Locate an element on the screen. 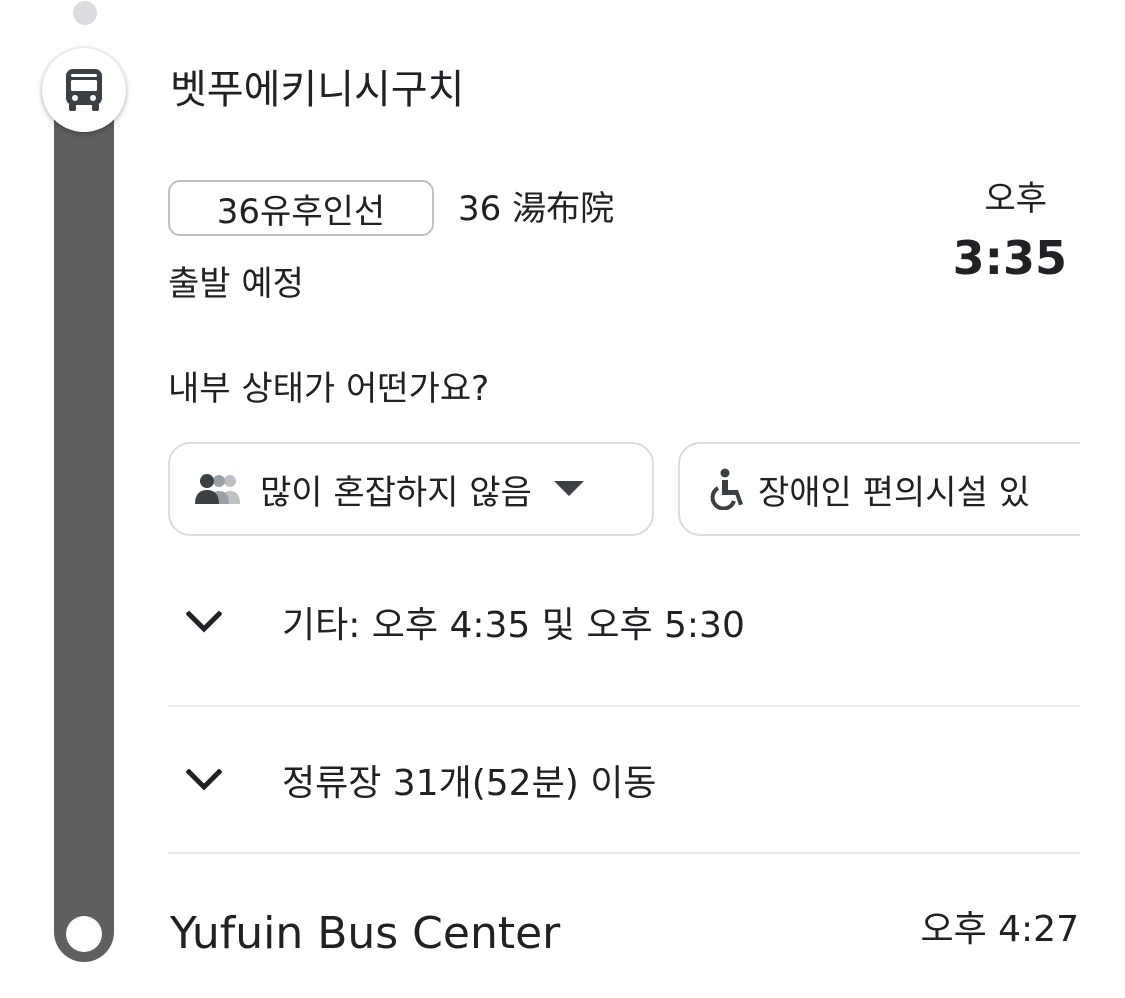  other-times-label: 기타: 오후 4:35 및 오후 5:30 is located at coordinates (513, 625).